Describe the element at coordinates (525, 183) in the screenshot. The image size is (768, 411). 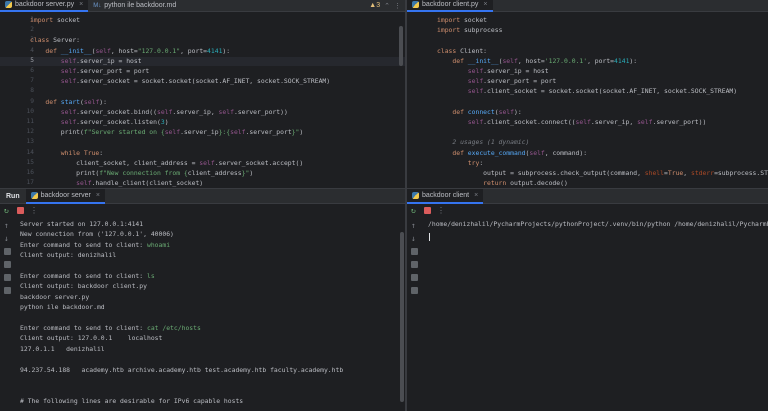
I see `code-line: return output.decode()` at that location.